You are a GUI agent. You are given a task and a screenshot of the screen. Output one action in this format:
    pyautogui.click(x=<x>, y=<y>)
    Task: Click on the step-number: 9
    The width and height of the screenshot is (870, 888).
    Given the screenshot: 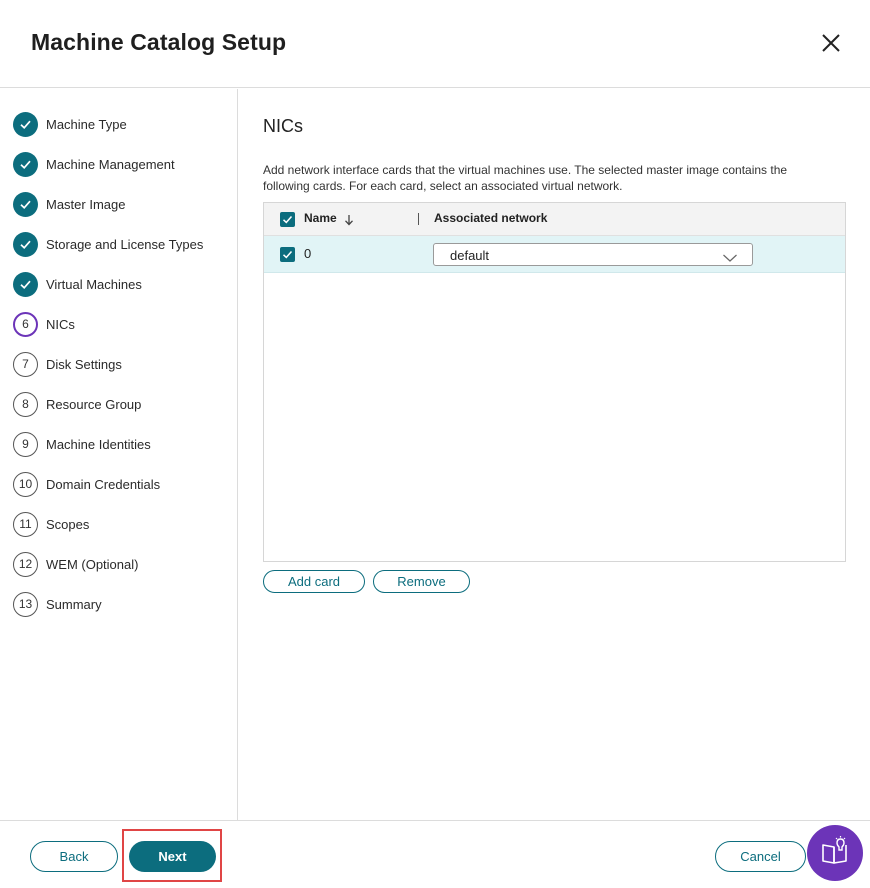 What is the action you would take?
    pyautogui.click(x=25, y=444)
    